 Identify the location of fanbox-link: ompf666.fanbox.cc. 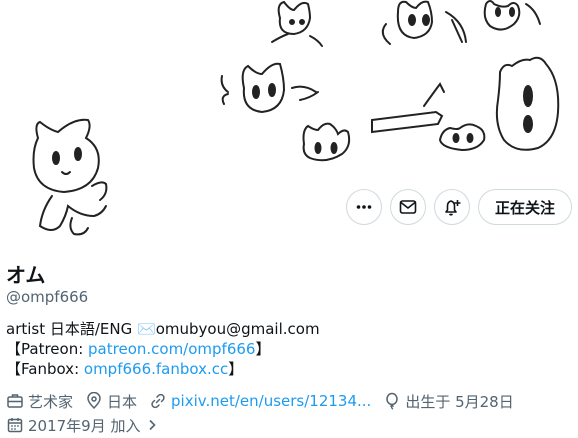
(156, 369).